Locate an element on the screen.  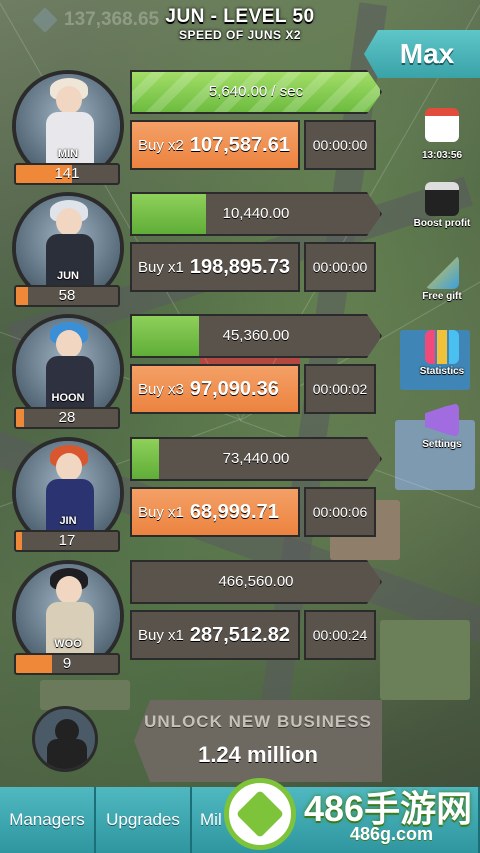
free-gift-button: Free gift is located at coordinates (442, 278).